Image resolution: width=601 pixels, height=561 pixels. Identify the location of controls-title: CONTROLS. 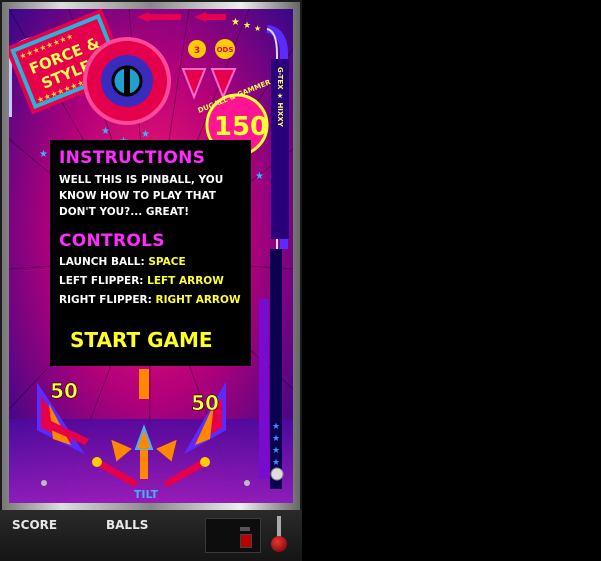
(112, 241).